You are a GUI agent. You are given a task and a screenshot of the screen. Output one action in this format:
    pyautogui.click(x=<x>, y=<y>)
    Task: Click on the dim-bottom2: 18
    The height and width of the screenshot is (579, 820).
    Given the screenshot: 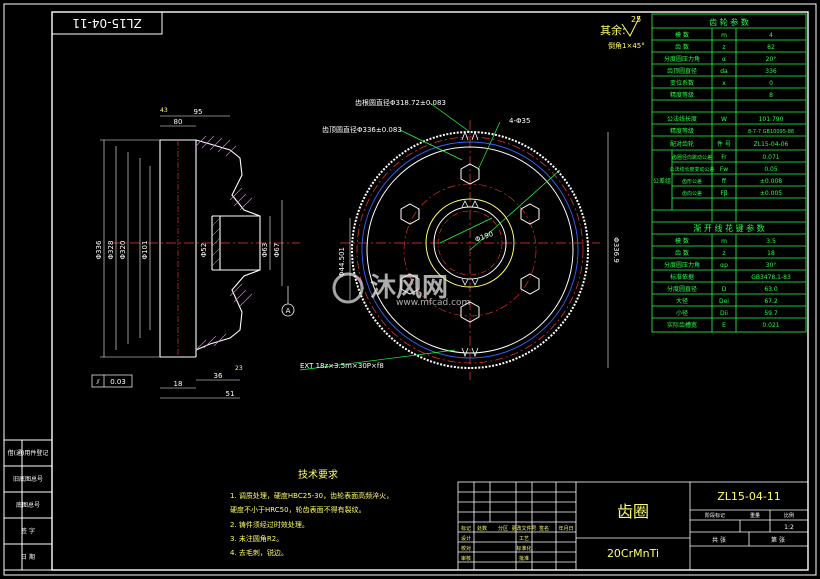 What is the action you would take?
    pyautogui.click(x=178, y=384)
    